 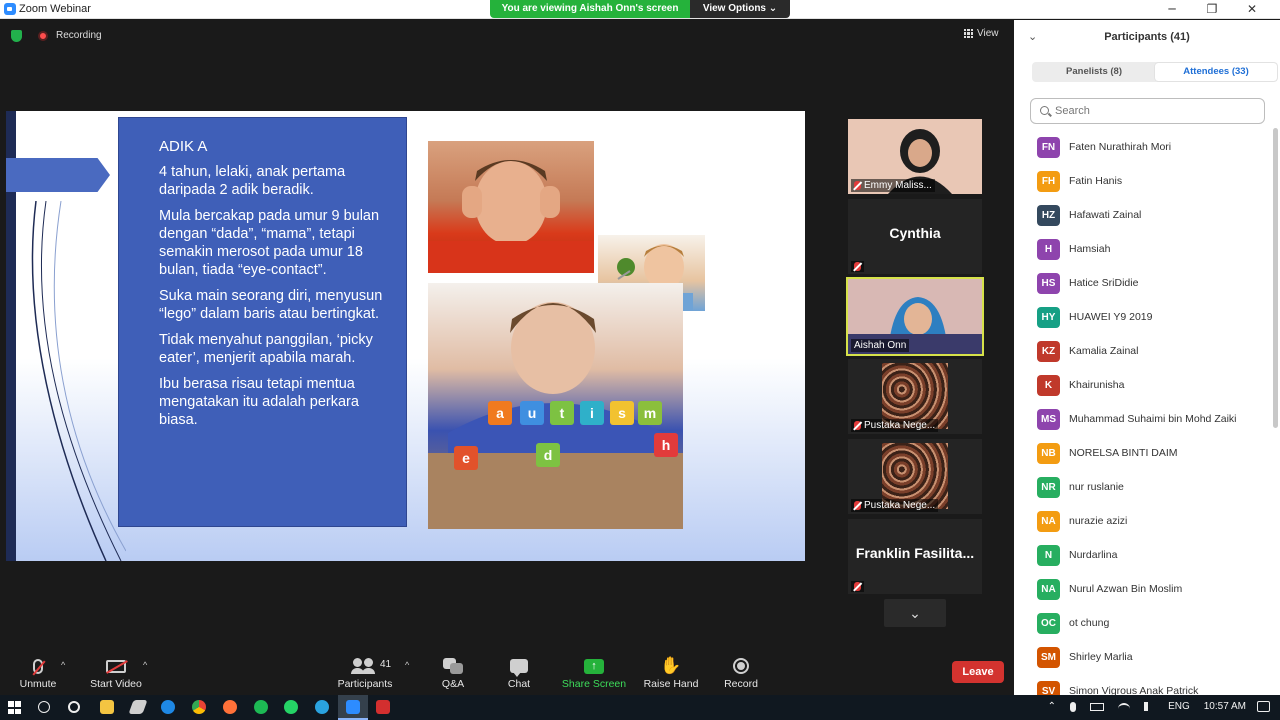 I want to click on list-item: SM Shirley Marlia, so click(x=1142, y=657).